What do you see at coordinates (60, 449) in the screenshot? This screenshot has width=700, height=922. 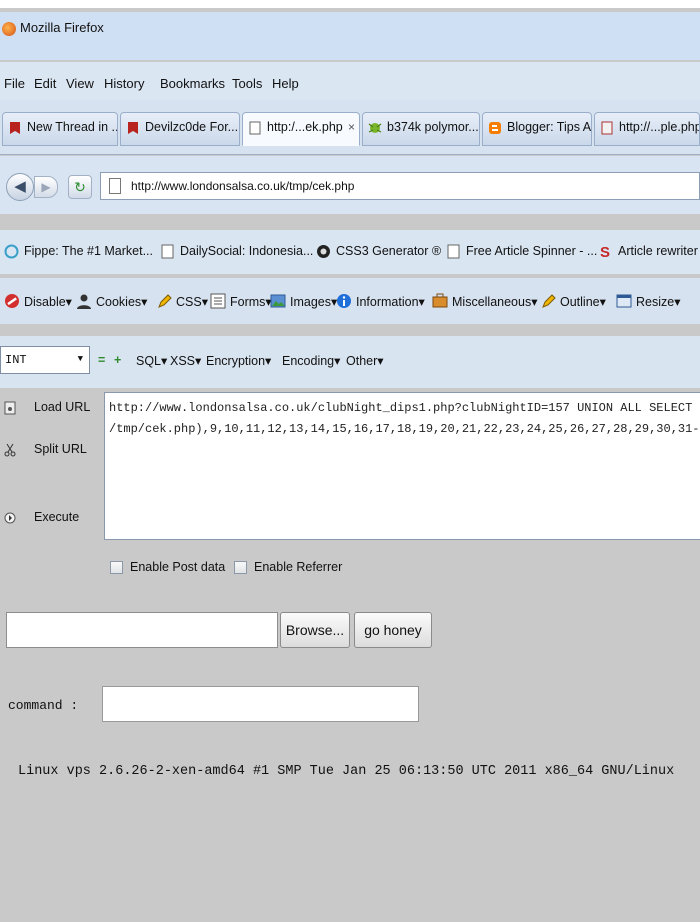 I see `action-label: Split URL` at bounding box center [60, 449].